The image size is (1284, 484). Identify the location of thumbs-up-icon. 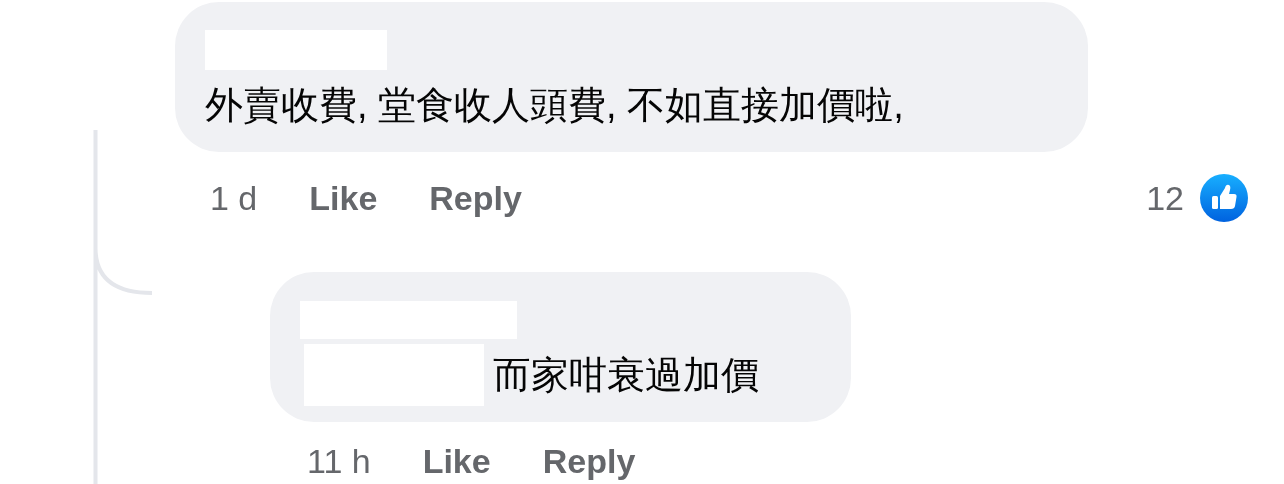
(1224, 198).